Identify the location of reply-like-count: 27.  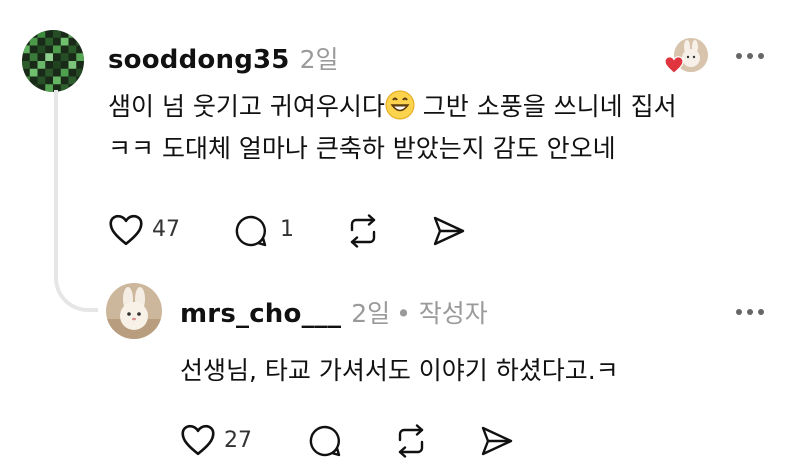
(238, 440).